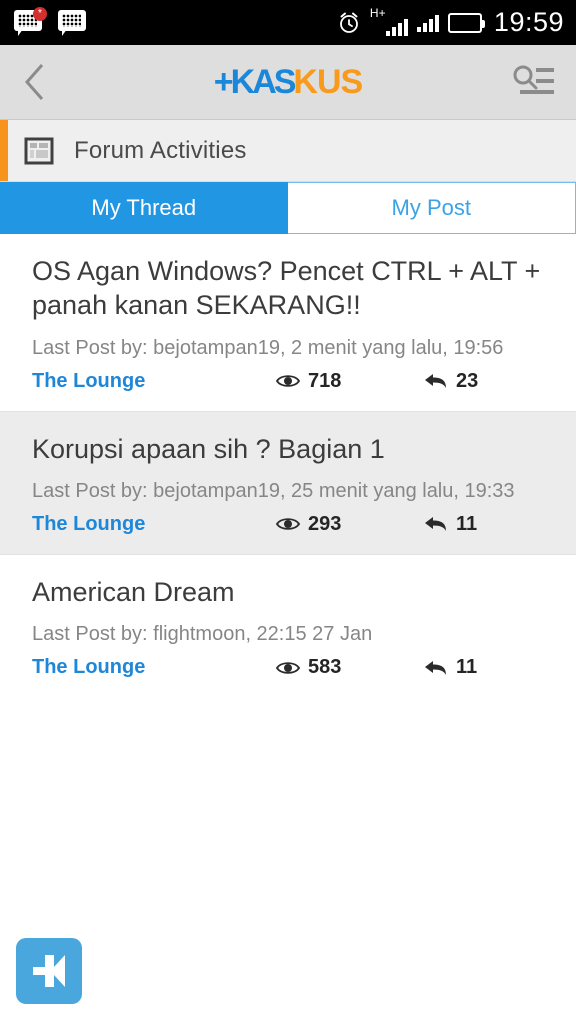 The width and height of the screenshot is (576, 1024). What do you see at coordinates (51, 21) in the screenshot?
I see `status-bar-left-icons: *` at bounding box center [51, 21].